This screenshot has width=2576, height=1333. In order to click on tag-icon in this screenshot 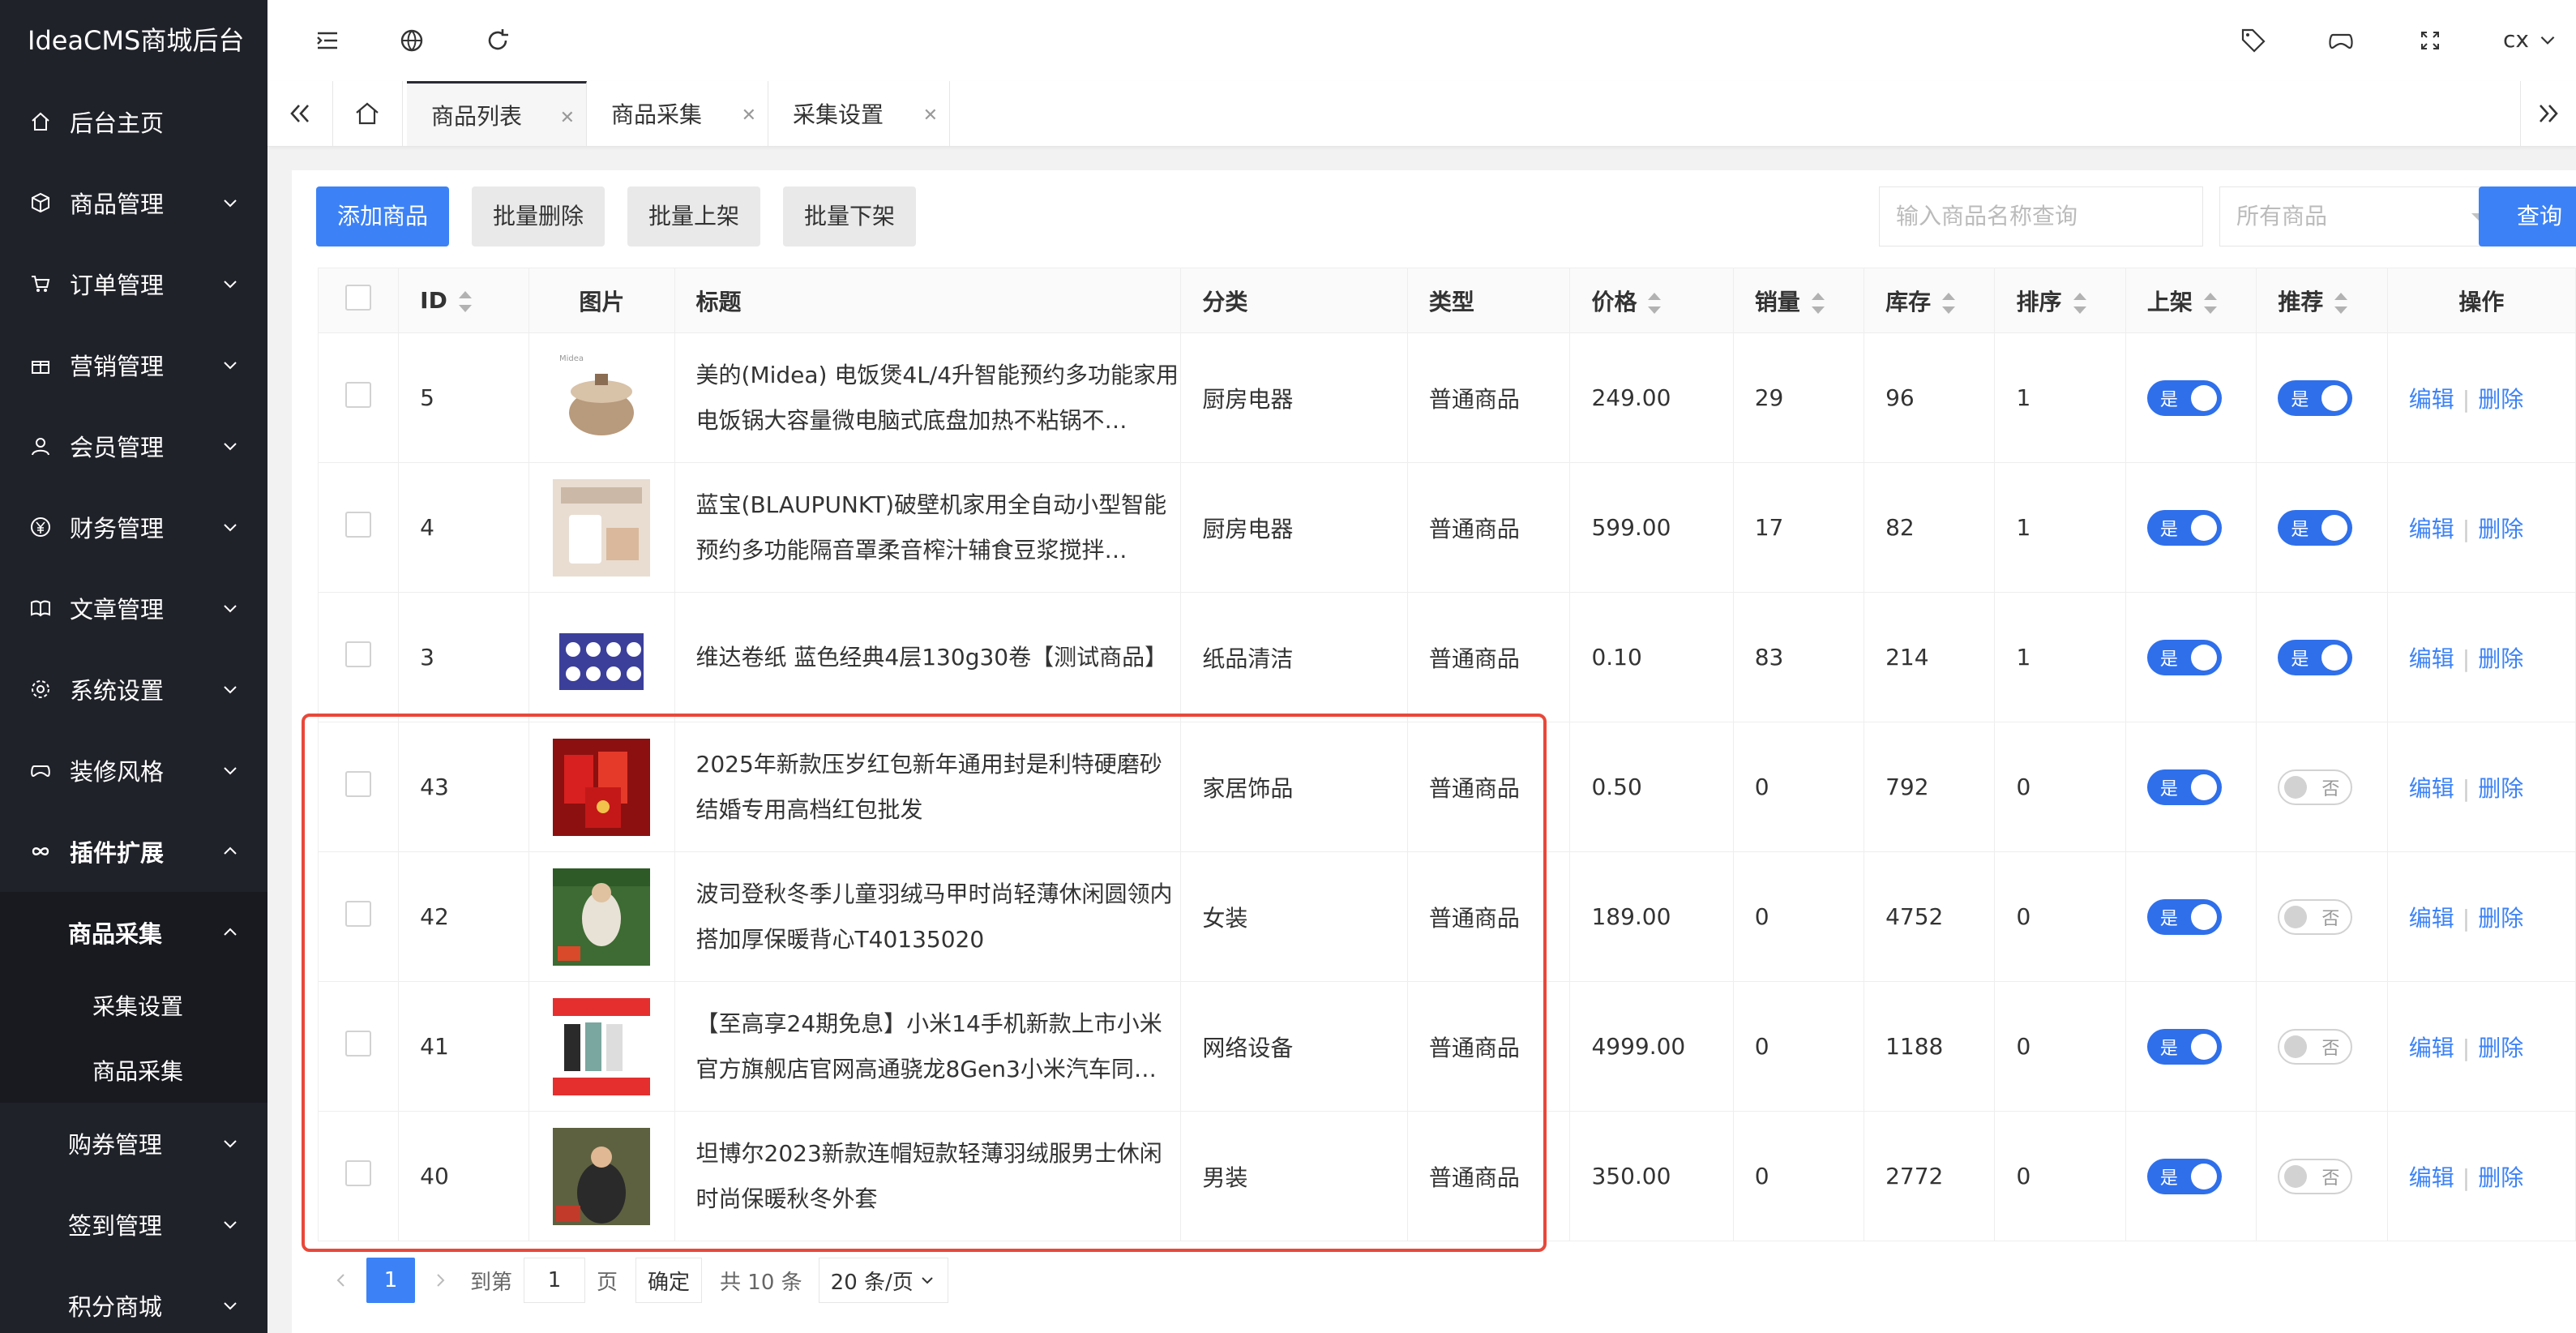, I will do `click(2253, 40)`.